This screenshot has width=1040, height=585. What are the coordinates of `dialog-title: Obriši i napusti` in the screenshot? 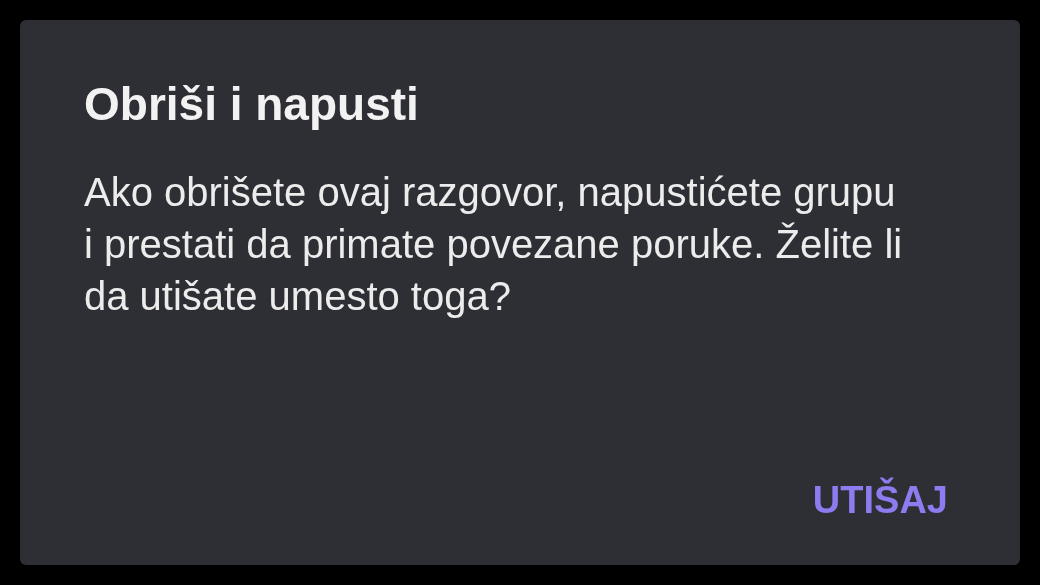 It's located at (252, 104).